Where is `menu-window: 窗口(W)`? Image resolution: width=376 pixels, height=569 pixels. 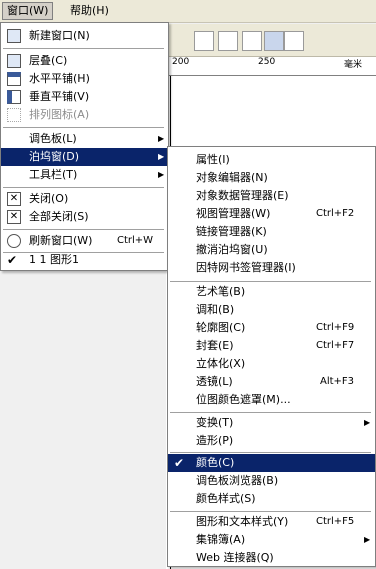 menu-window: 窗口(W) is located at coordinates (28, 11).